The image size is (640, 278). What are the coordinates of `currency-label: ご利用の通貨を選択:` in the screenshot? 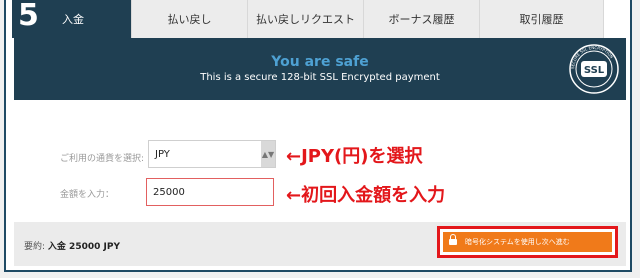 It's located at (102, 159).